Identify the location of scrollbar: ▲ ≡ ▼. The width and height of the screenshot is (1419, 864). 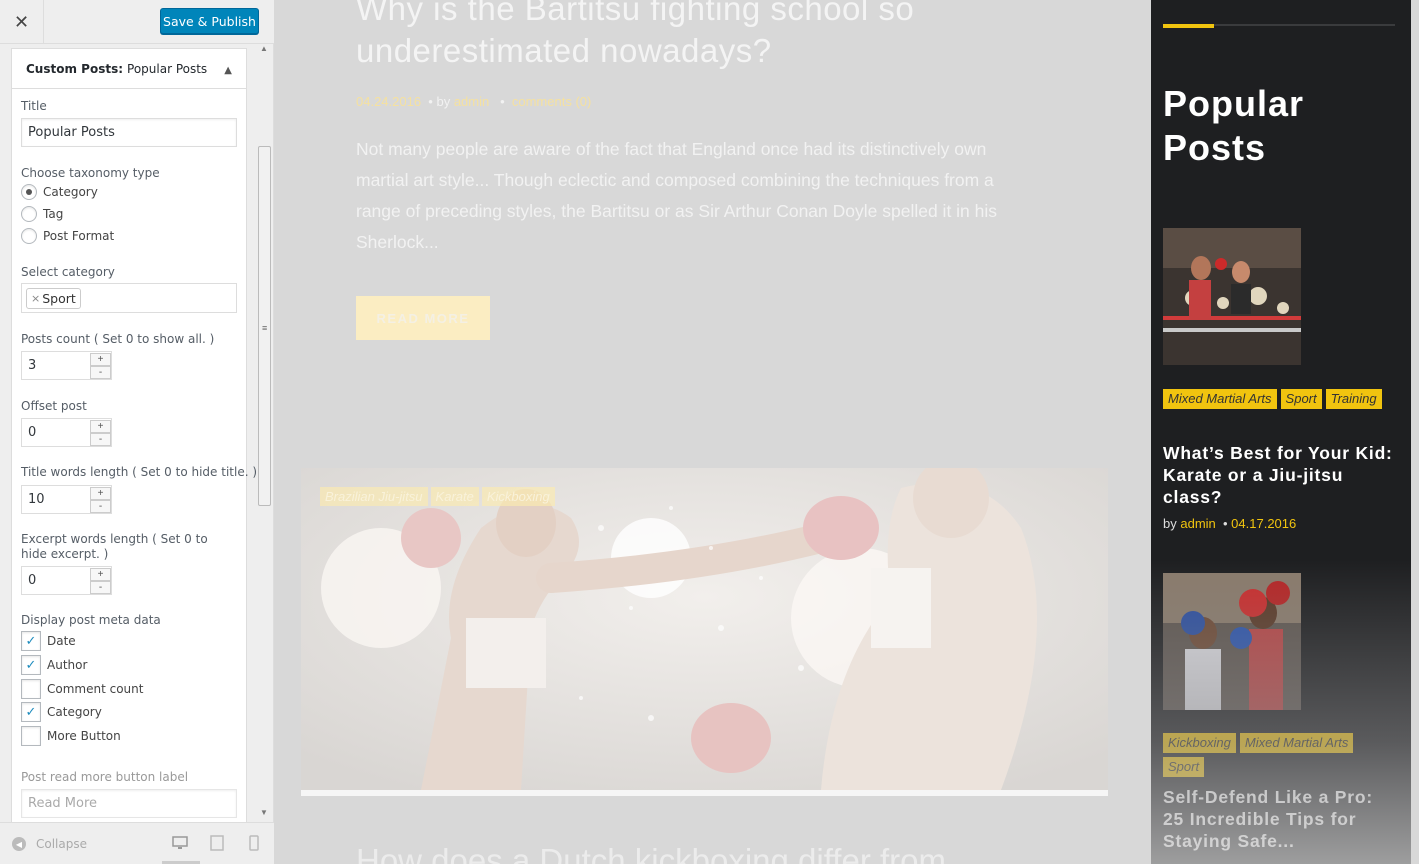
(265, 433).